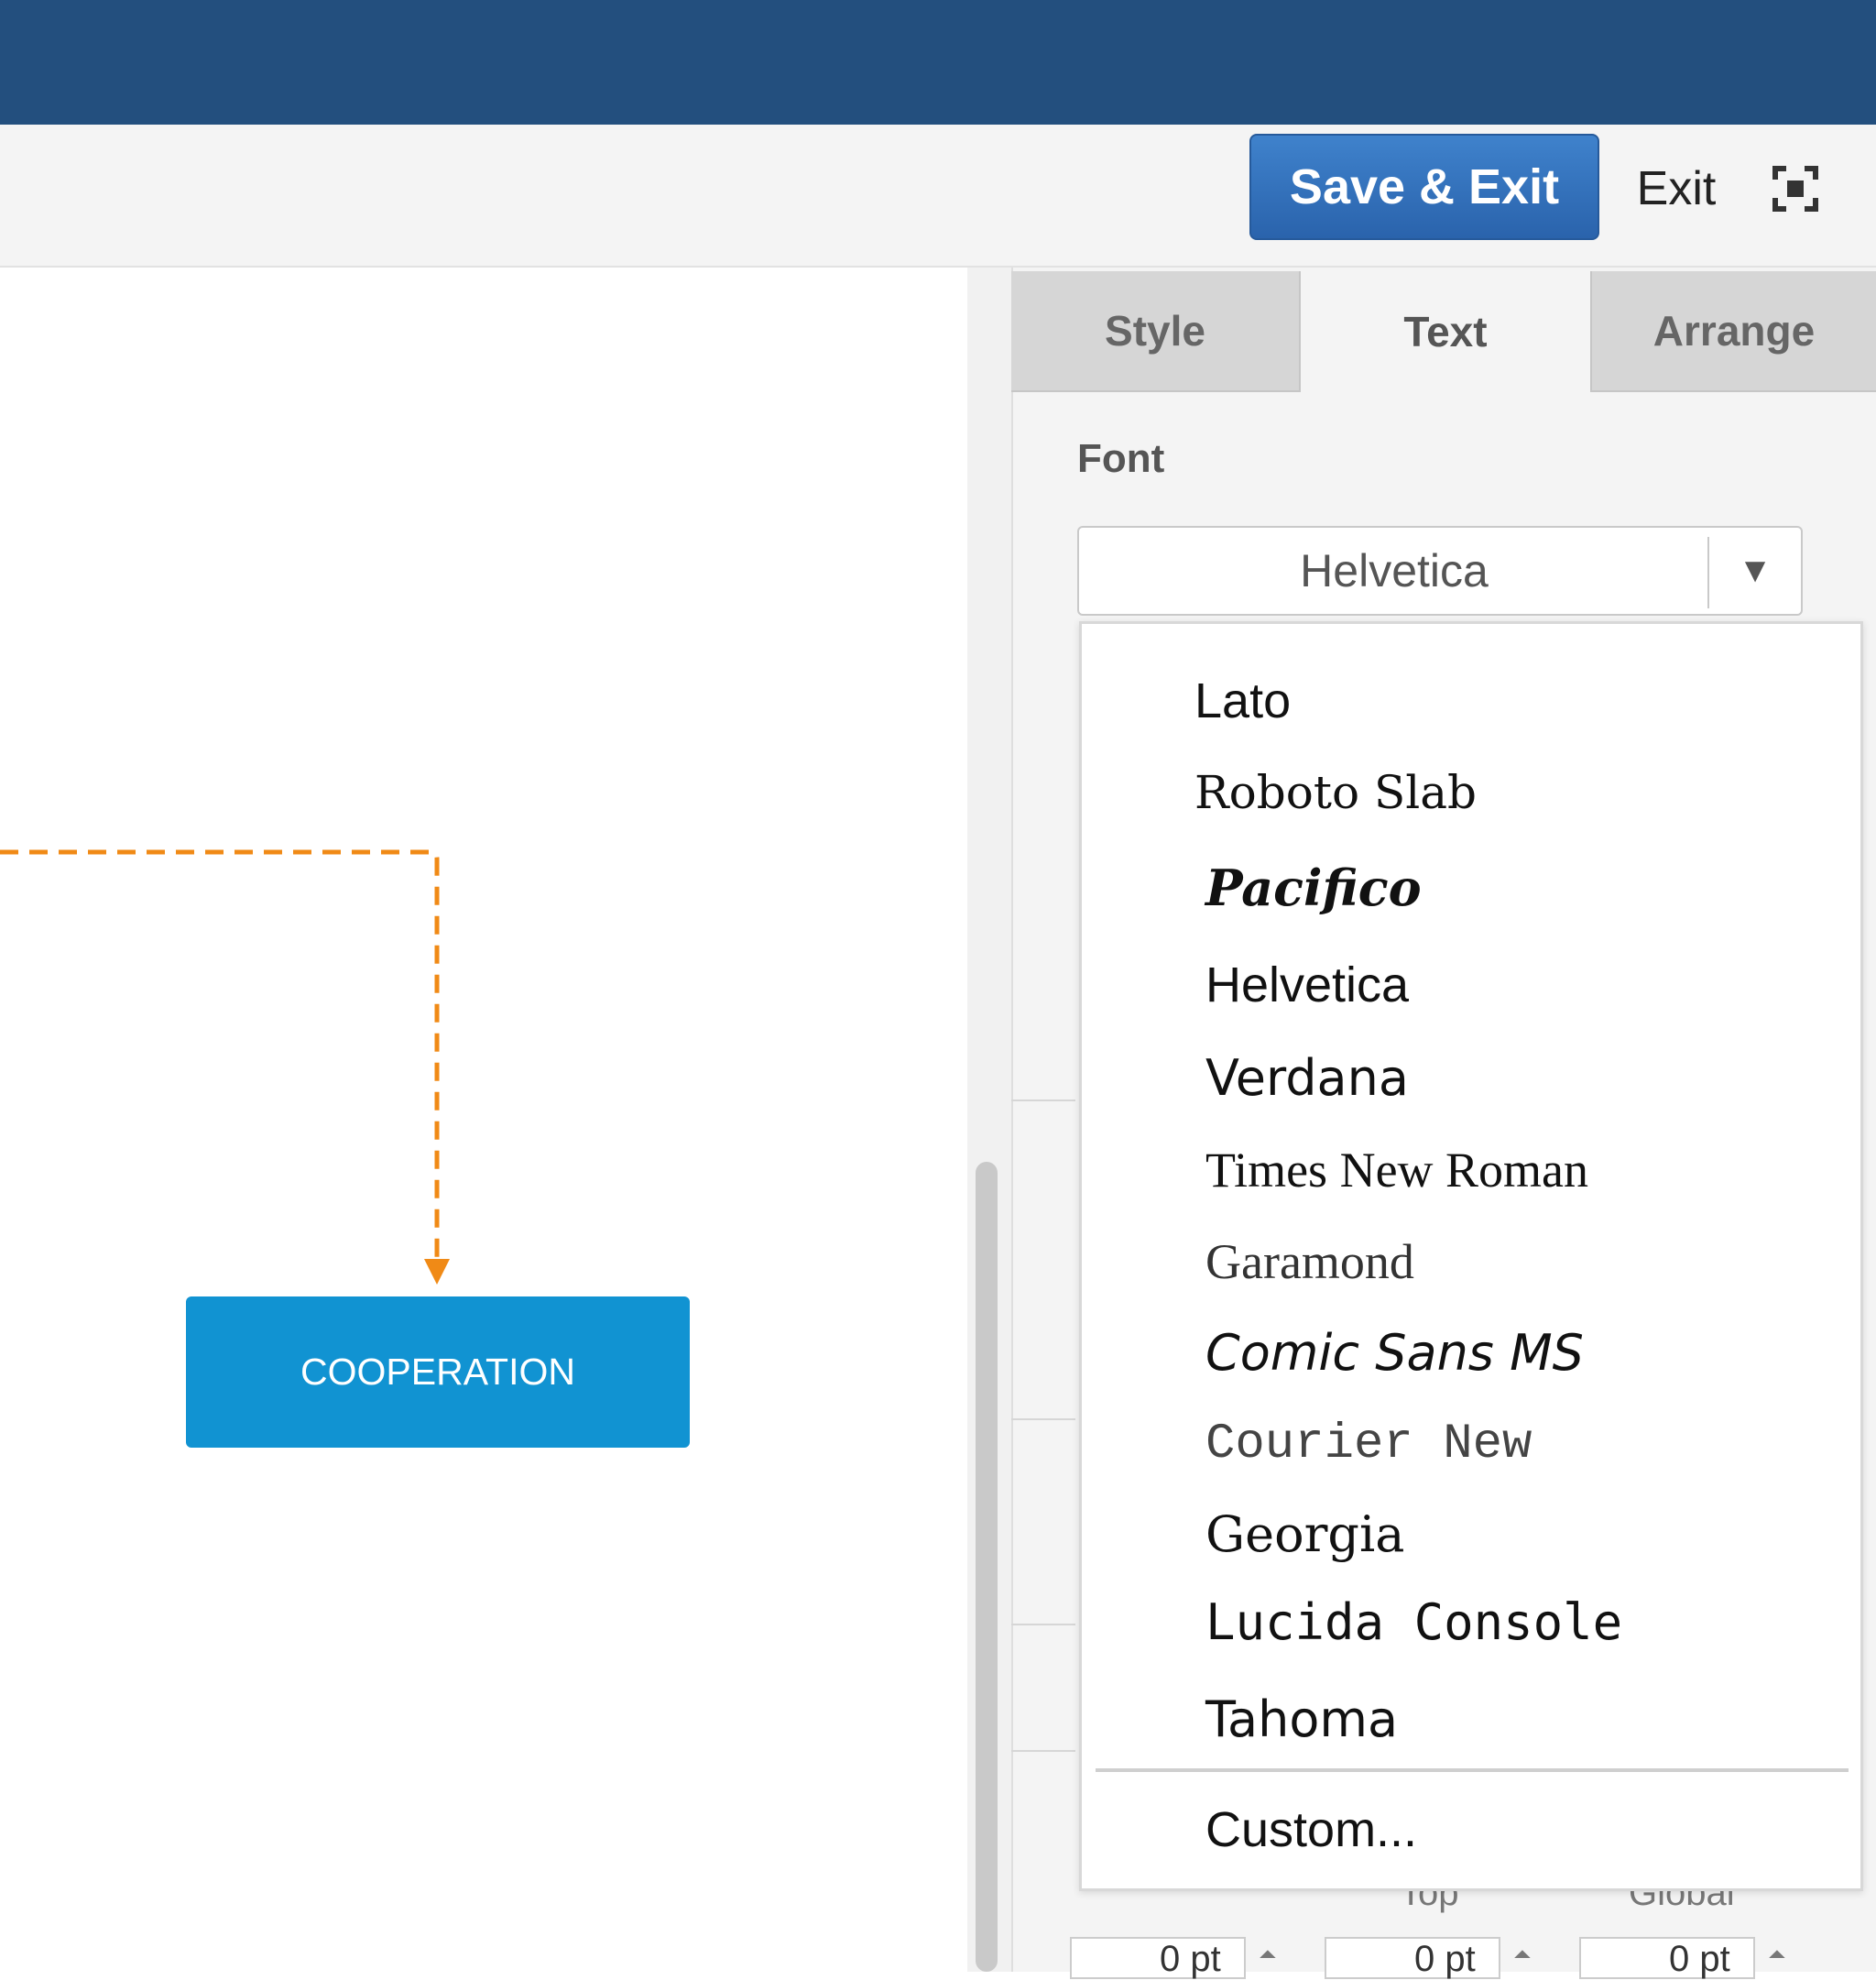 Image resolution: width=1876 pixels, height=1980 pixels. Describe the element at coordinates (1394, 1353) in the screenshot. I see `font-option-comic-sans: Comic Sans MS` at that location.